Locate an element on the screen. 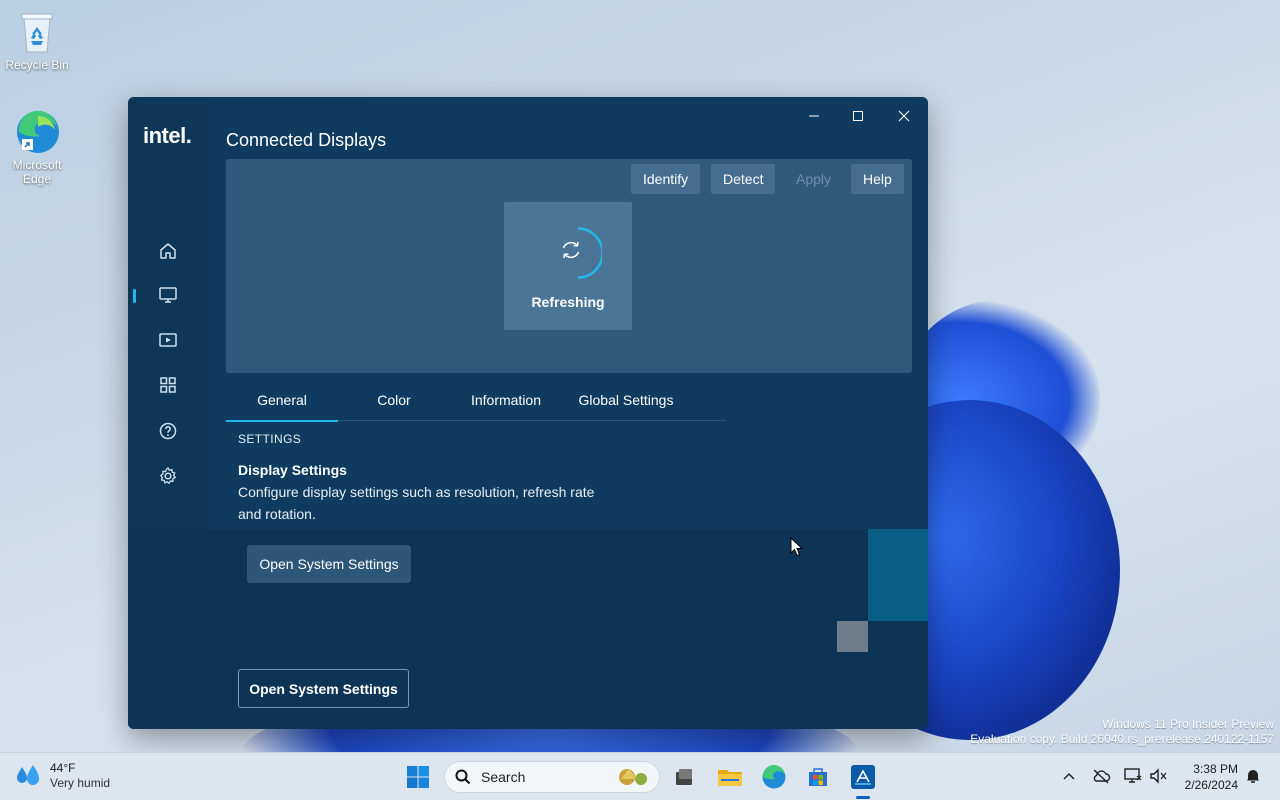  bell-icon is located at coordinates (1253, 776).